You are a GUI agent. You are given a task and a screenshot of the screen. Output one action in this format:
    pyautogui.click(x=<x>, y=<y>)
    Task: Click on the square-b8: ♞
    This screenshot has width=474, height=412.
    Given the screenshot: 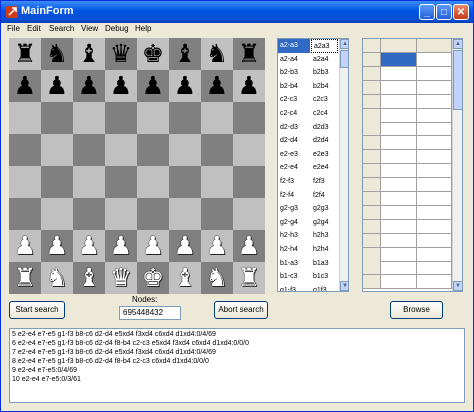 What is the action you would take?
    pyautogui.click(x=57, y=54)
    